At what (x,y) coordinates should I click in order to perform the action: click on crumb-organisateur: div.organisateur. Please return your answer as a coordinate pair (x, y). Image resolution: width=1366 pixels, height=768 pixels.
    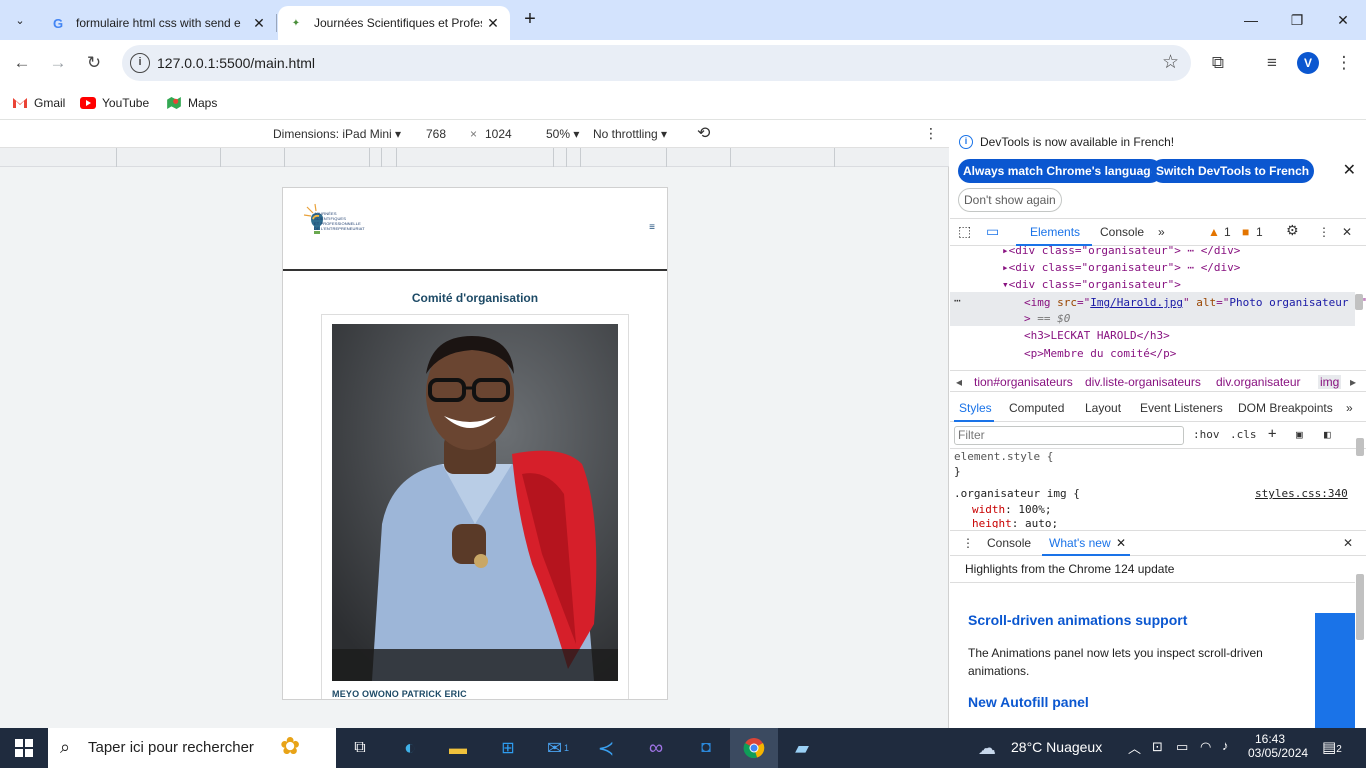
    Looking at the image, I should click on (1258, 382).